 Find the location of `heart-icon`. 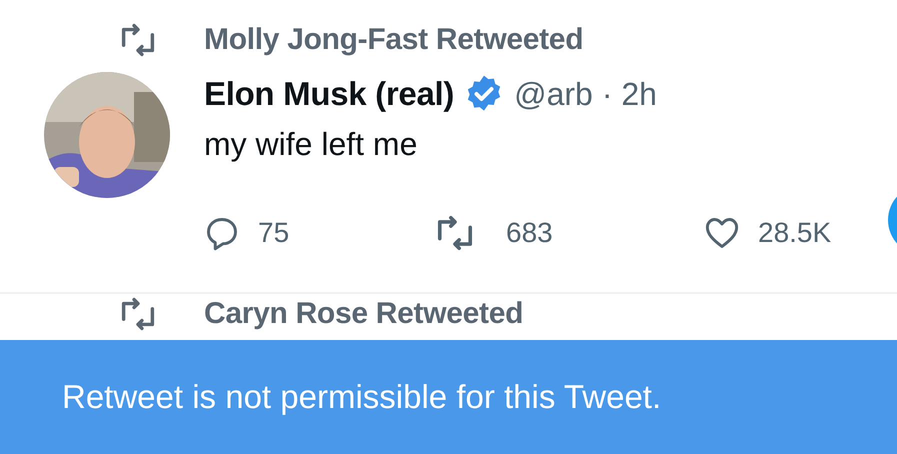

heart-icon is located at coordinates (722, 233).